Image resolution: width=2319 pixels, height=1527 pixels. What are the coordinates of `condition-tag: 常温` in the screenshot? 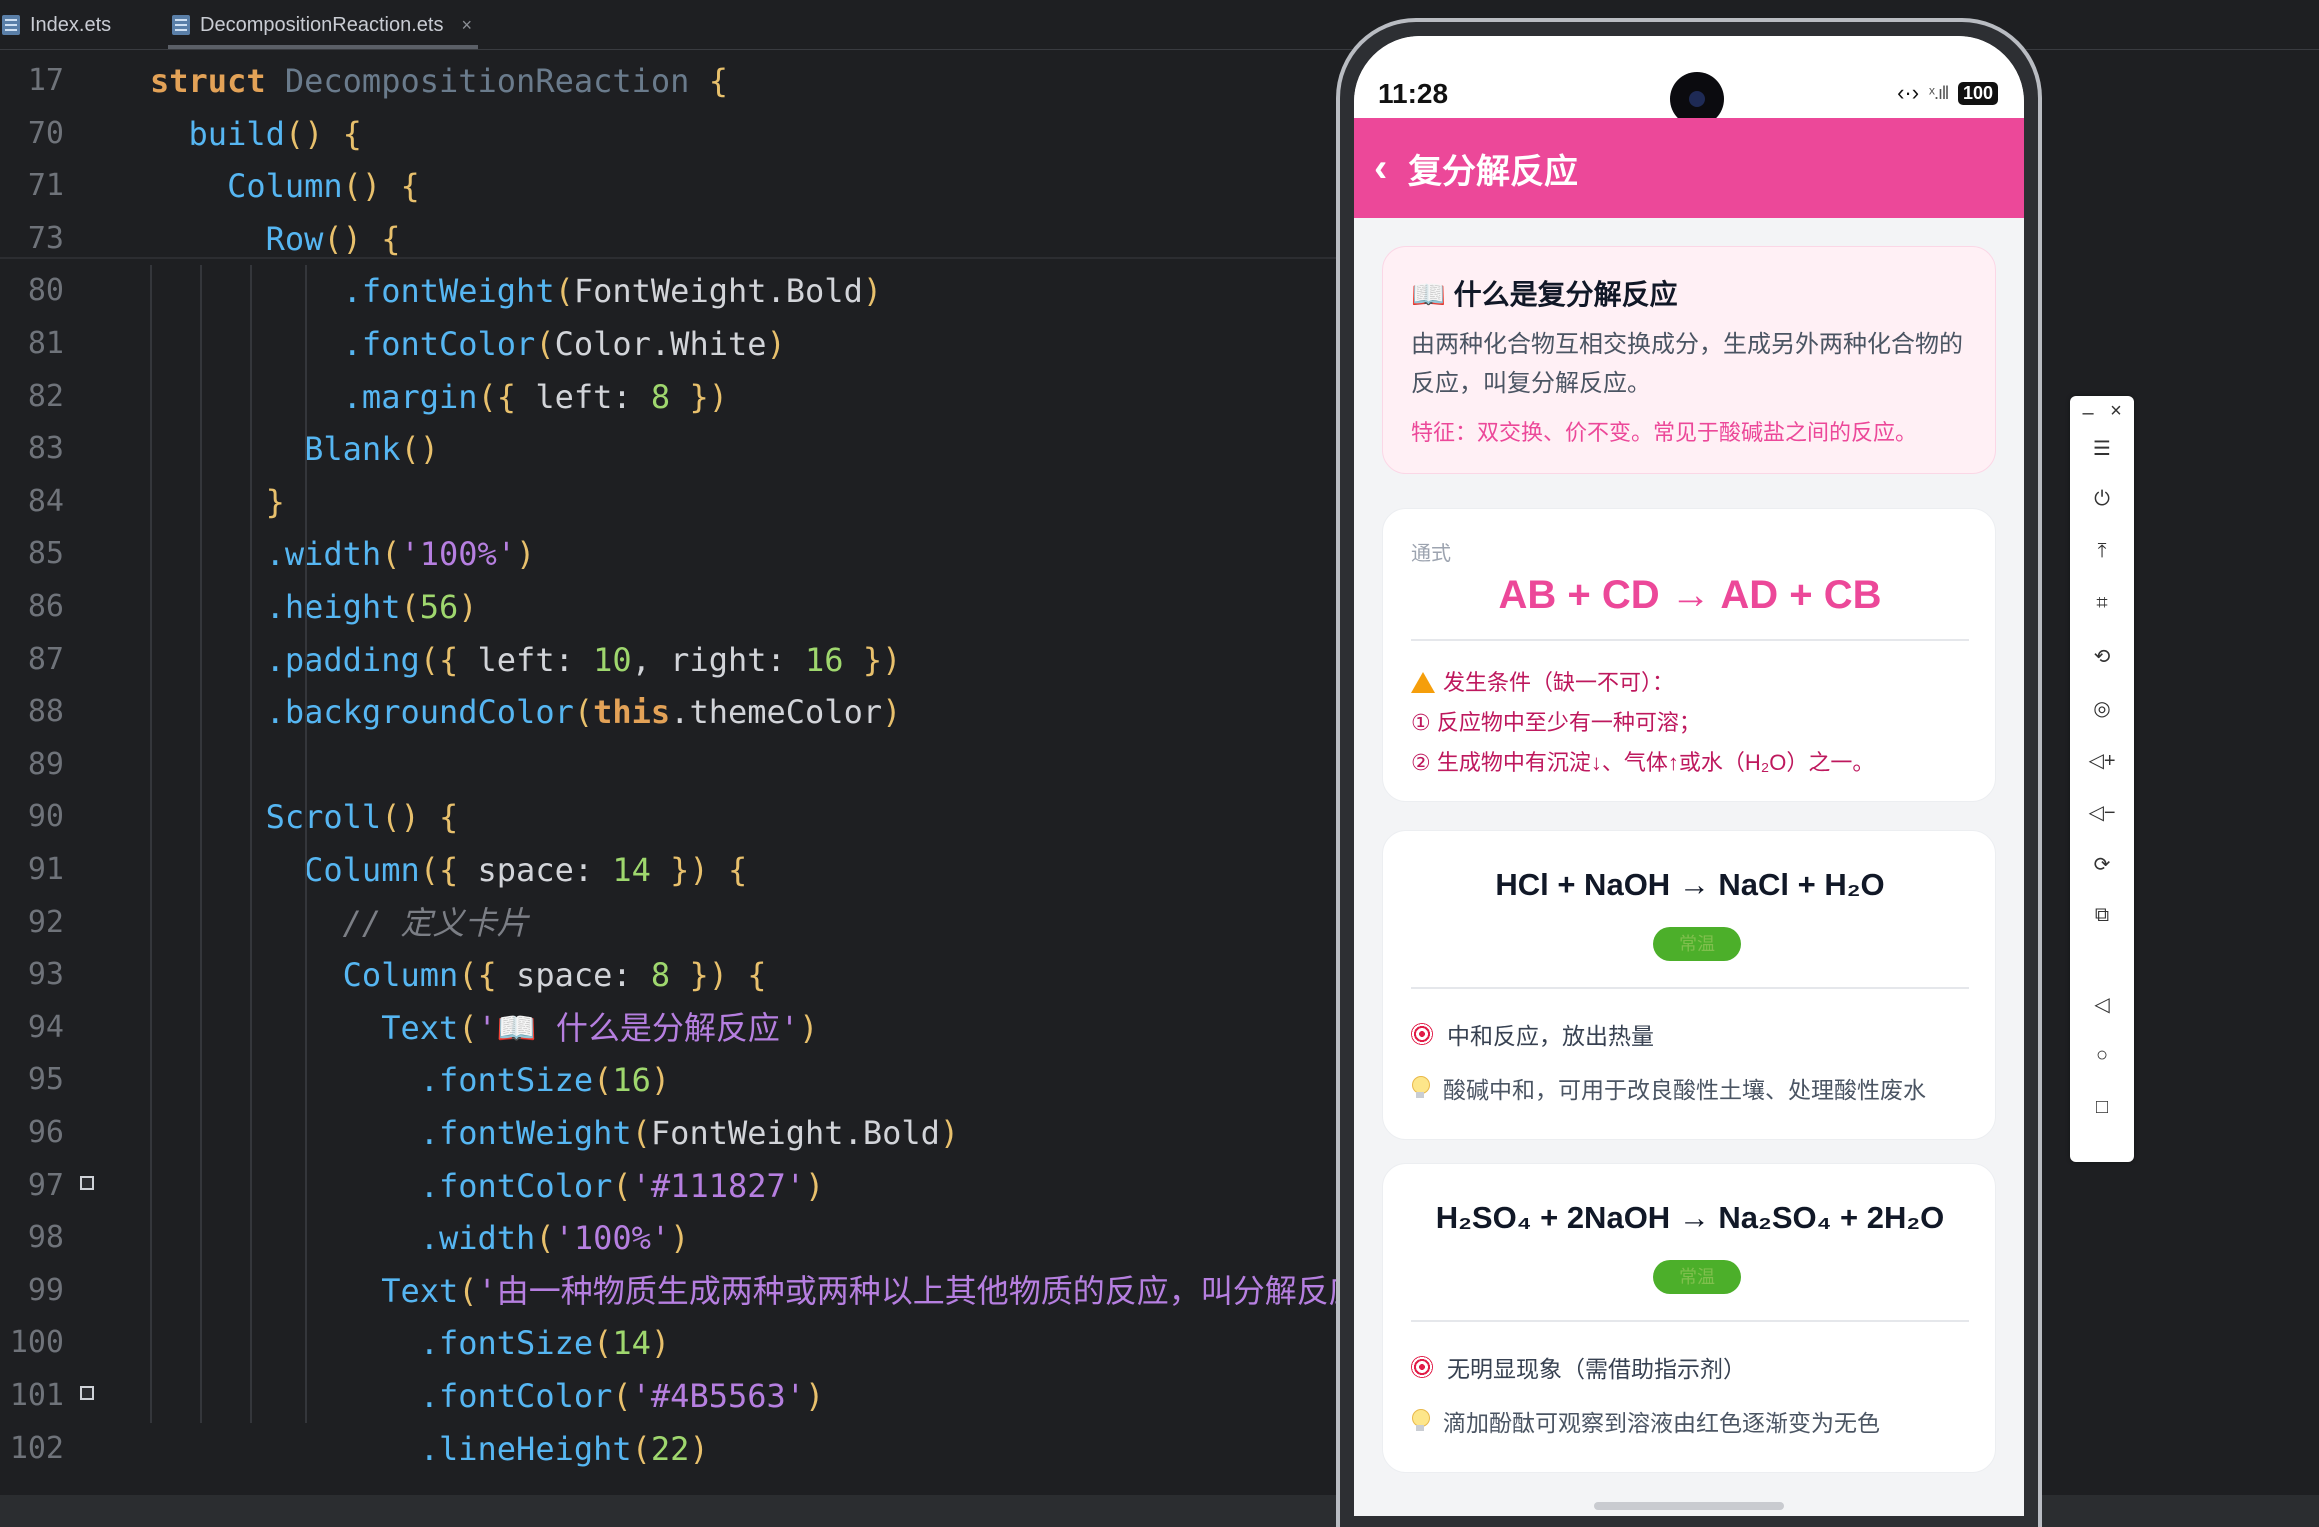 It's located at (1697, 944).